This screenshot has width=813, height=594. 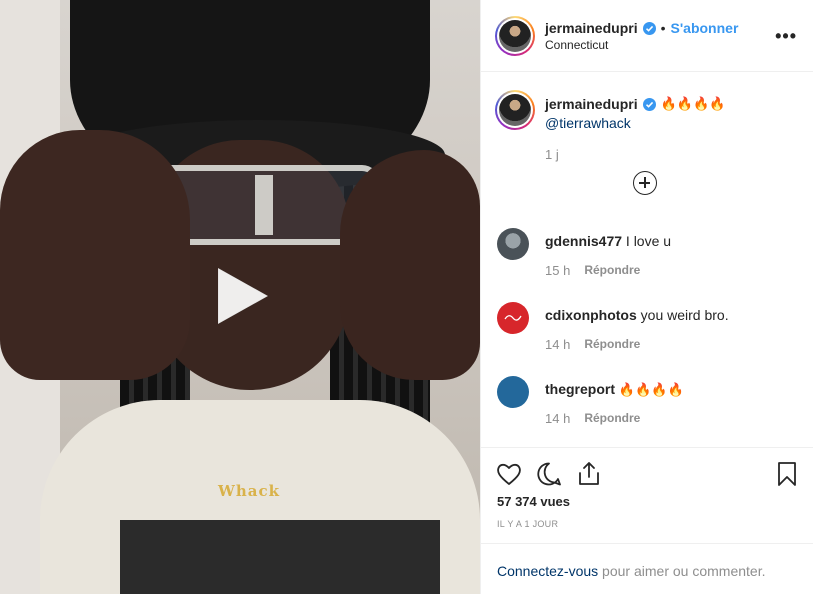 I want to click on bookmark-icon, so click(x=787, y=474).